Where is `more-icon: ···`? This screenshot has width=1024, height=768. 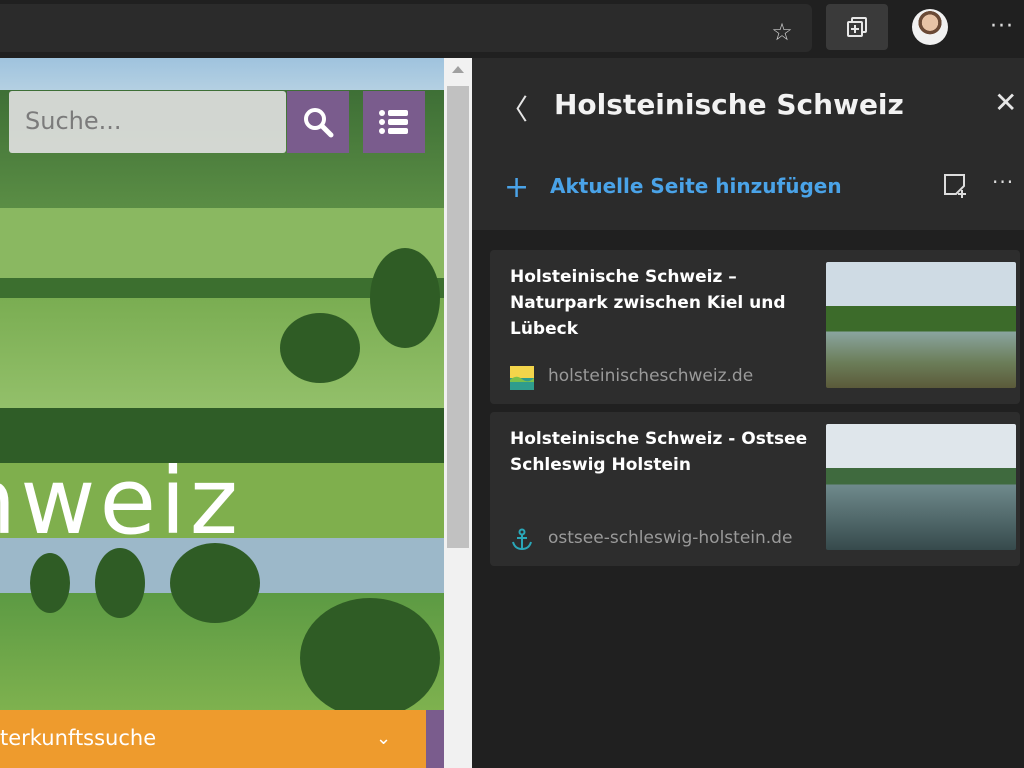 more-icon: ··· is located at coordinates (1002, 27).